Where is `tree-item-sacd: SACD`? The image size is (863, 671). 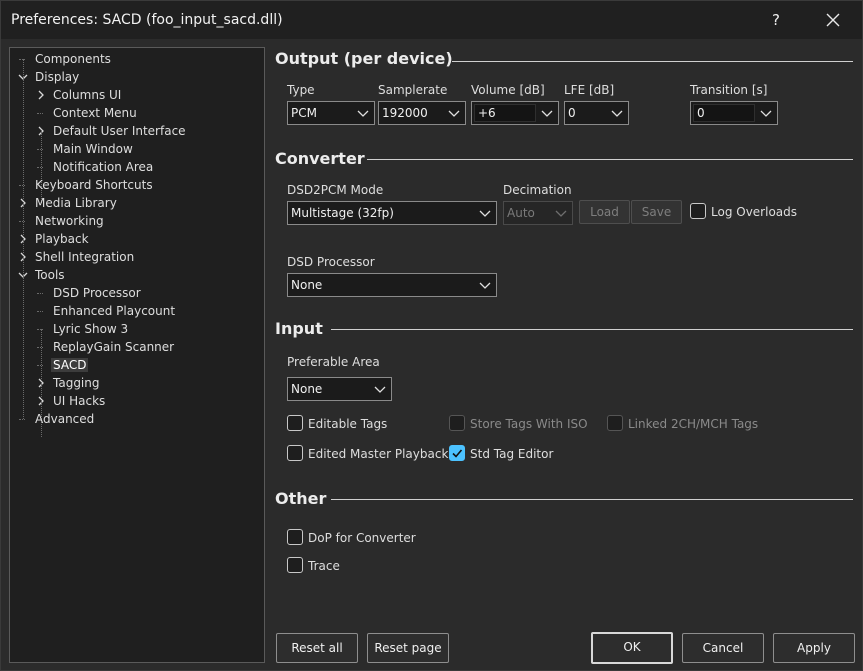
tree-item-sacd: SACD is located at coordinates (70, 365).